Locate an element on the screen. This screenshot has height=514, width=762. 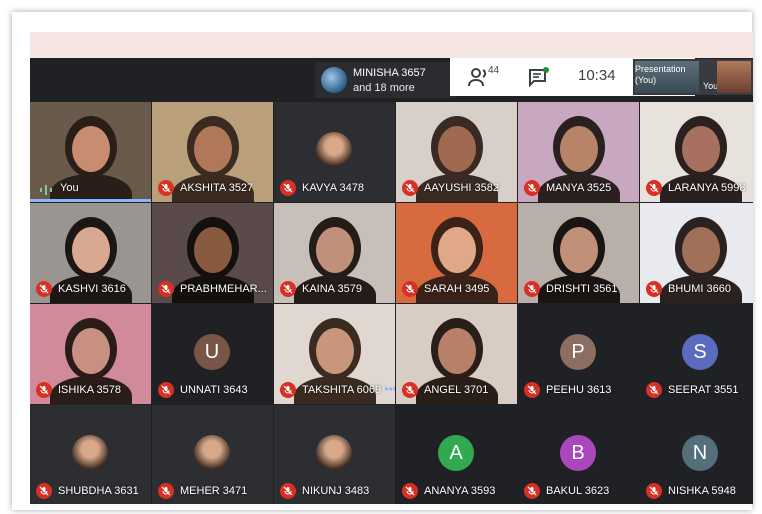
participant-tile: ISHIKA 3578 is located at coordinates (90, 354).